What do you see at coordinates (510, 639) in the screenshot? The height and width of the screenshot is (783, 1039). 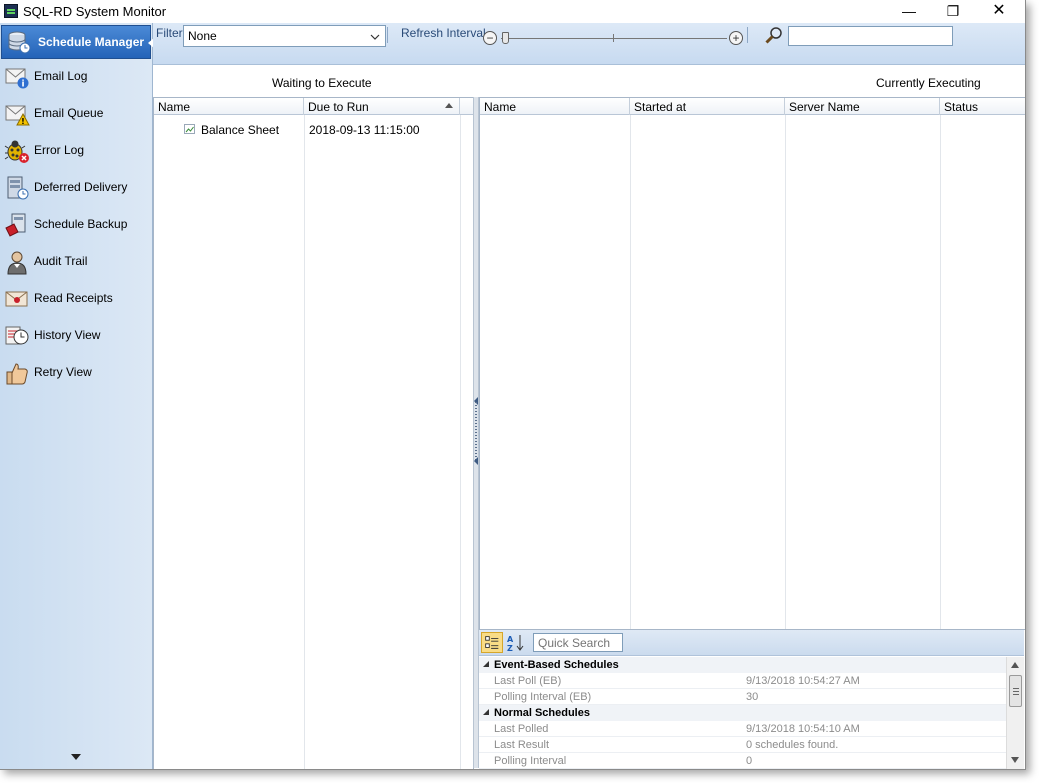 I see `svg-text: A` at bounding box center [510, 639].